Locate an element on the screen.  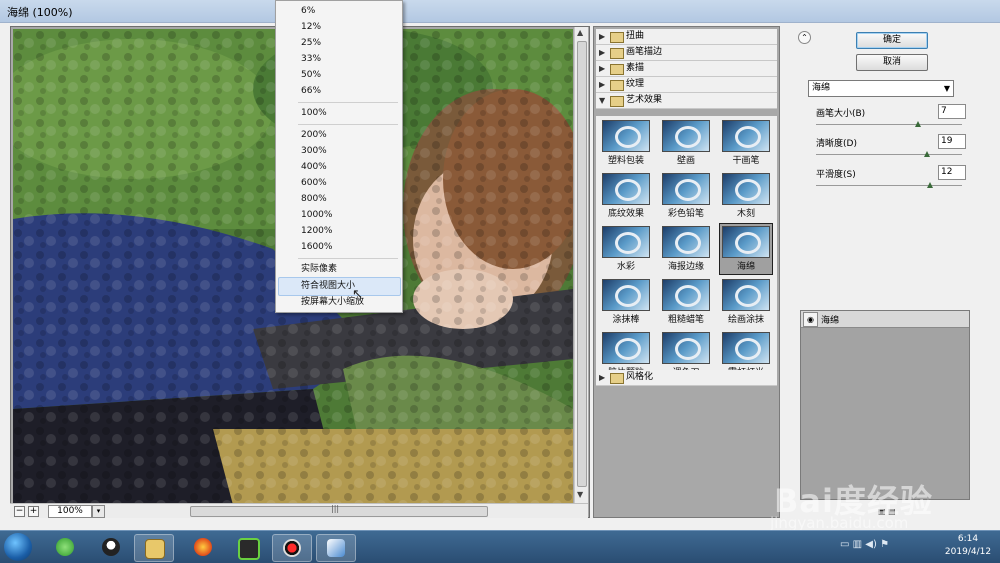
taskbar: ▭ ▥ ◀) ⚑ 6:14 2019/4/12 is located at coordinates (500, 546).